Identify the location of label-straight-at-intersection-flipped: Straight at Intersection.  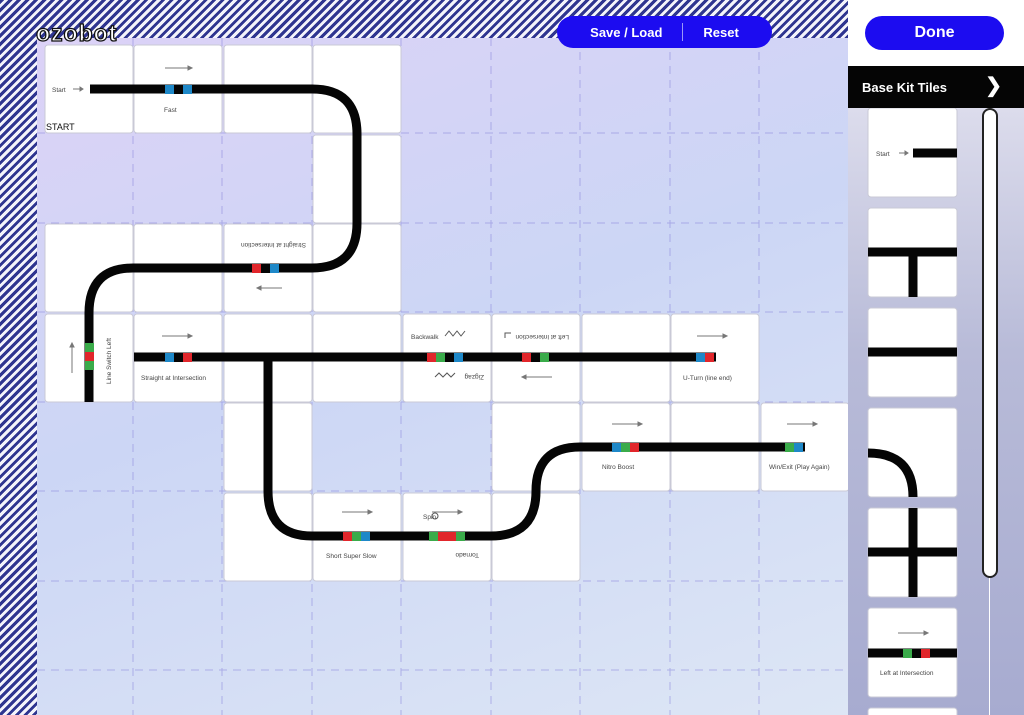
(273, 244).